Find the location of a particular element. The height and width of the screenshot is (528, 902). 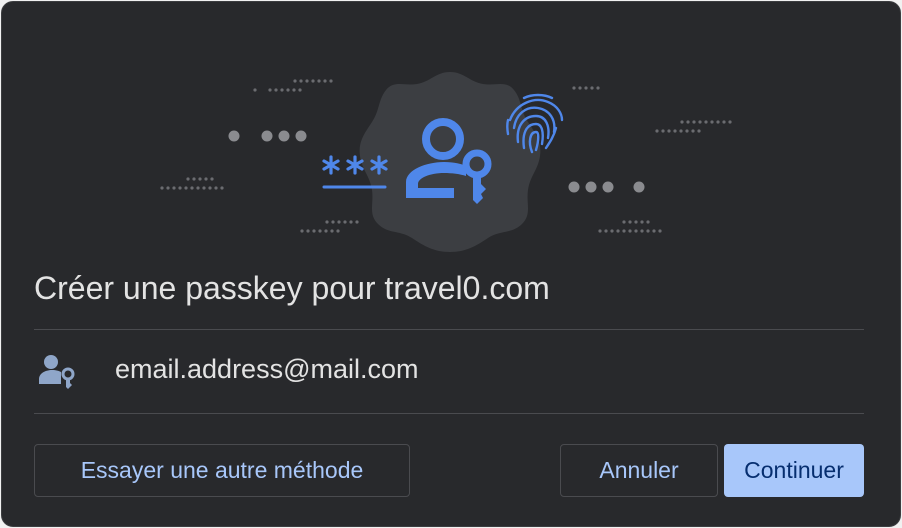

cancel-button: Annuler is located at coordinates (639, 470).